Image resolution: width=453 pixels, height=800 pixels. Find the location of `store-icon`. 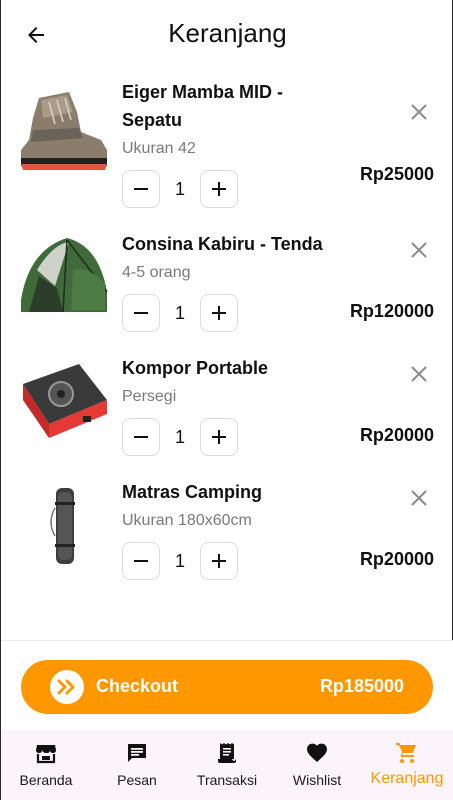

store-icon is located at coordinates (46, 753).